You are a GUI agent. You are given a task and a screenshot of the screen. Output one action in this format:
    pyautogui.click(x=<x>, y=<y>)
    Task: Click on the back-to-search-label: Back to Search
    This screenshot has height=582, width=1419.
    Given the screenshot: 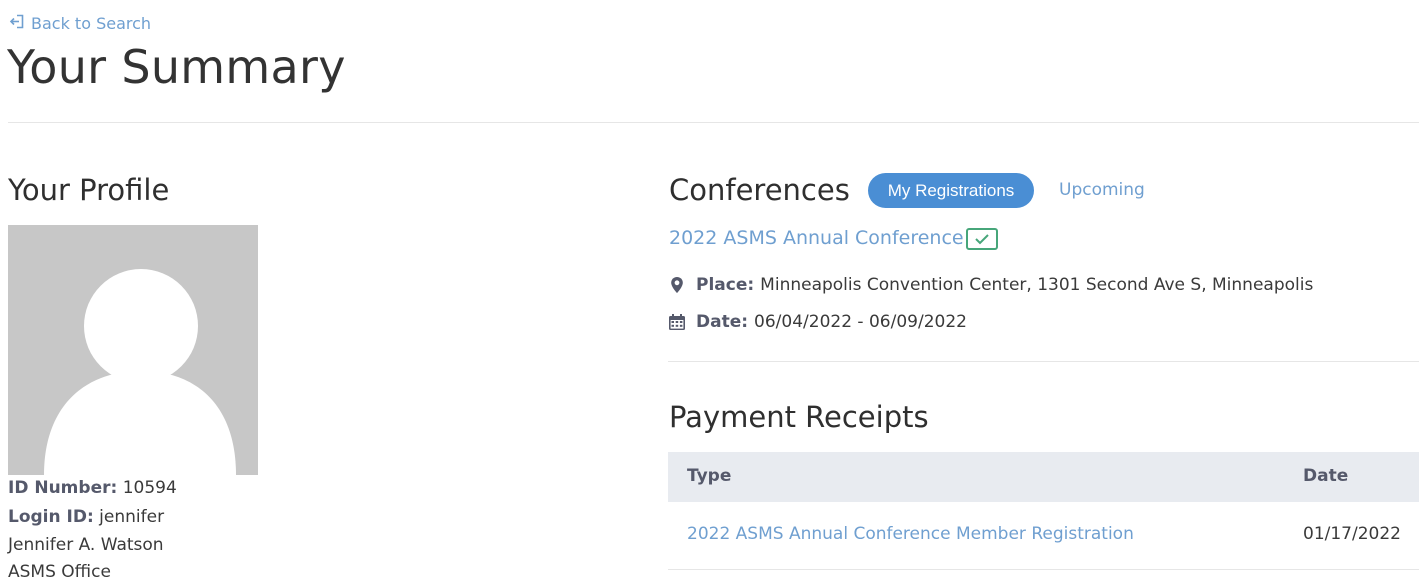 What is the action you would take?
    pyautogui.click(x=91, y=23)
    